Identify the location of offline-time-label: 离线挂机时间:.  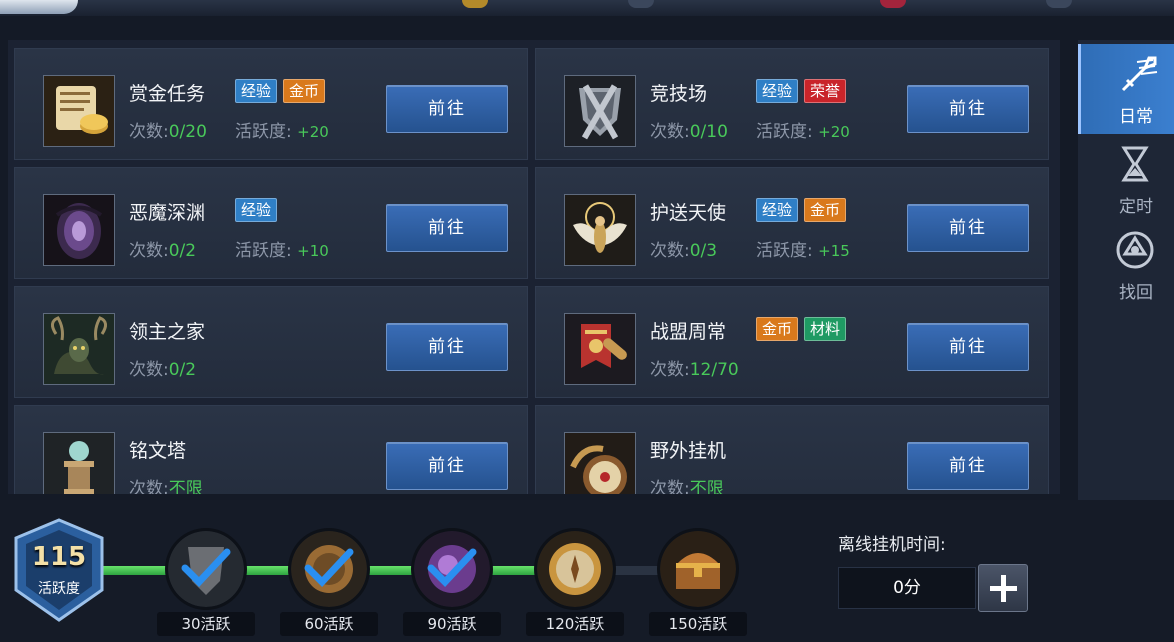
(892, 545).